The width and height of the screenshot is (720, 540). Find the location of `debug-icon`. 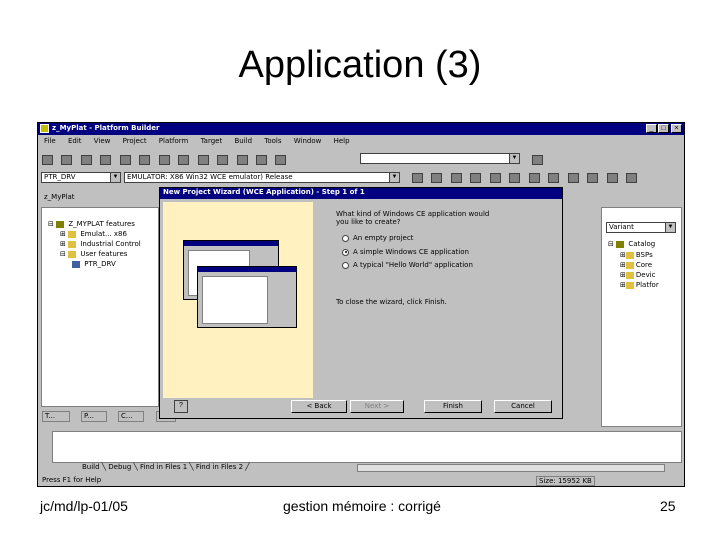

debug-icon is located at coordinates (593, 178).